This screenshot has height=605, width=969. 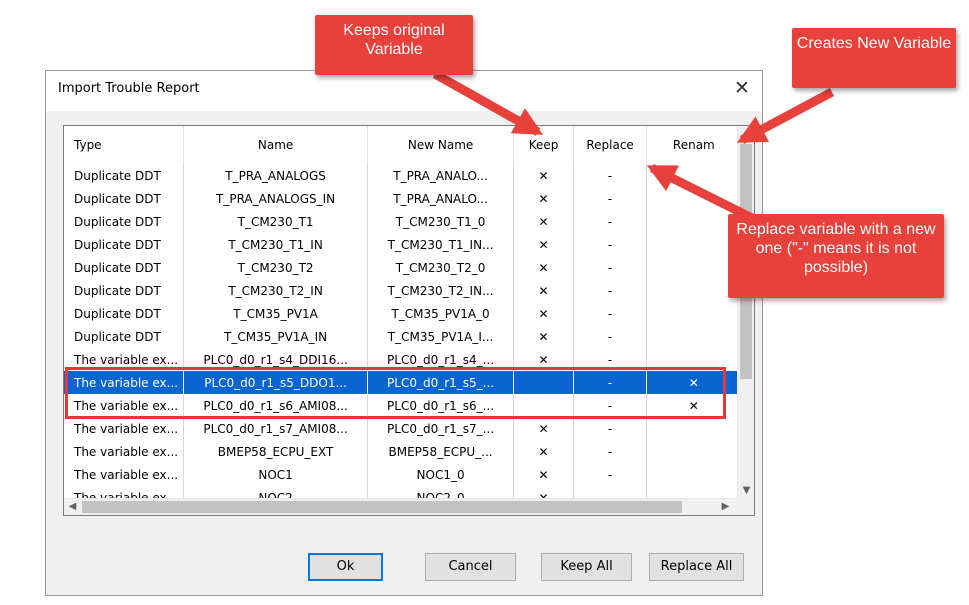 What do you see at coordinates (488, 103) in the screenshot?
I see `keep-arrow` at bounding box center [488, 103].